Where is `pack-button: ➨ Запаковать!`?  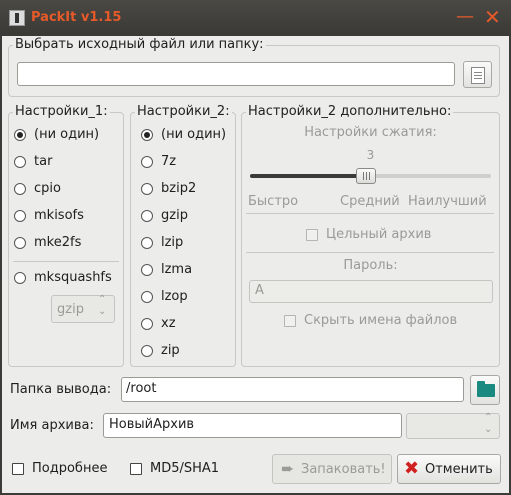 pack-button: ➨ Запаковать! is located at coordinates (332, 469).